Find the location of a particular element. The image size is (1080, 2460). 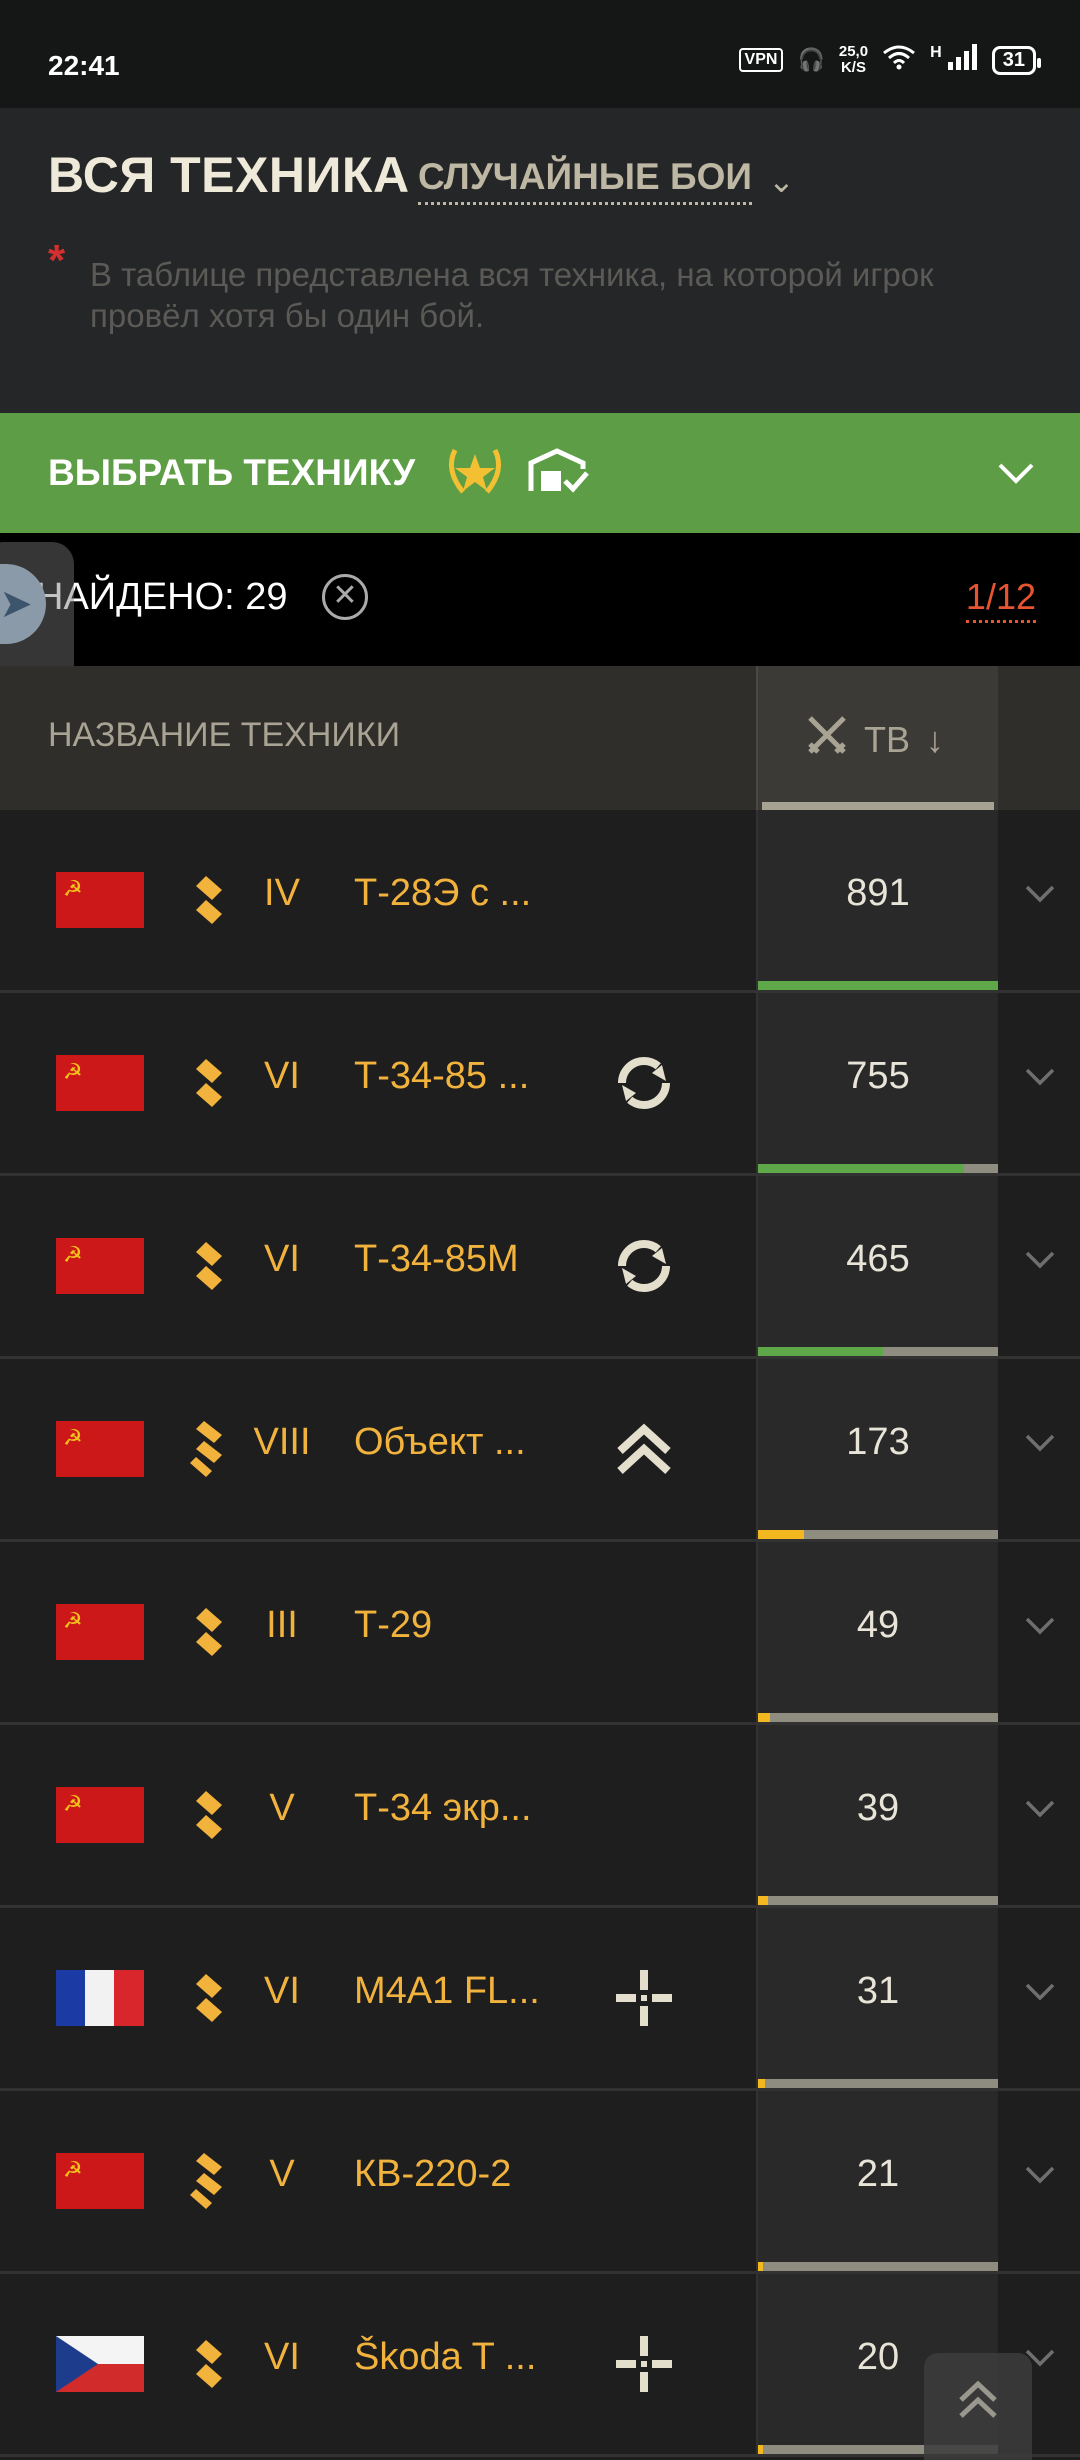

vehicle-name: КВ-220-2 is located at coordinates (432, 2174).